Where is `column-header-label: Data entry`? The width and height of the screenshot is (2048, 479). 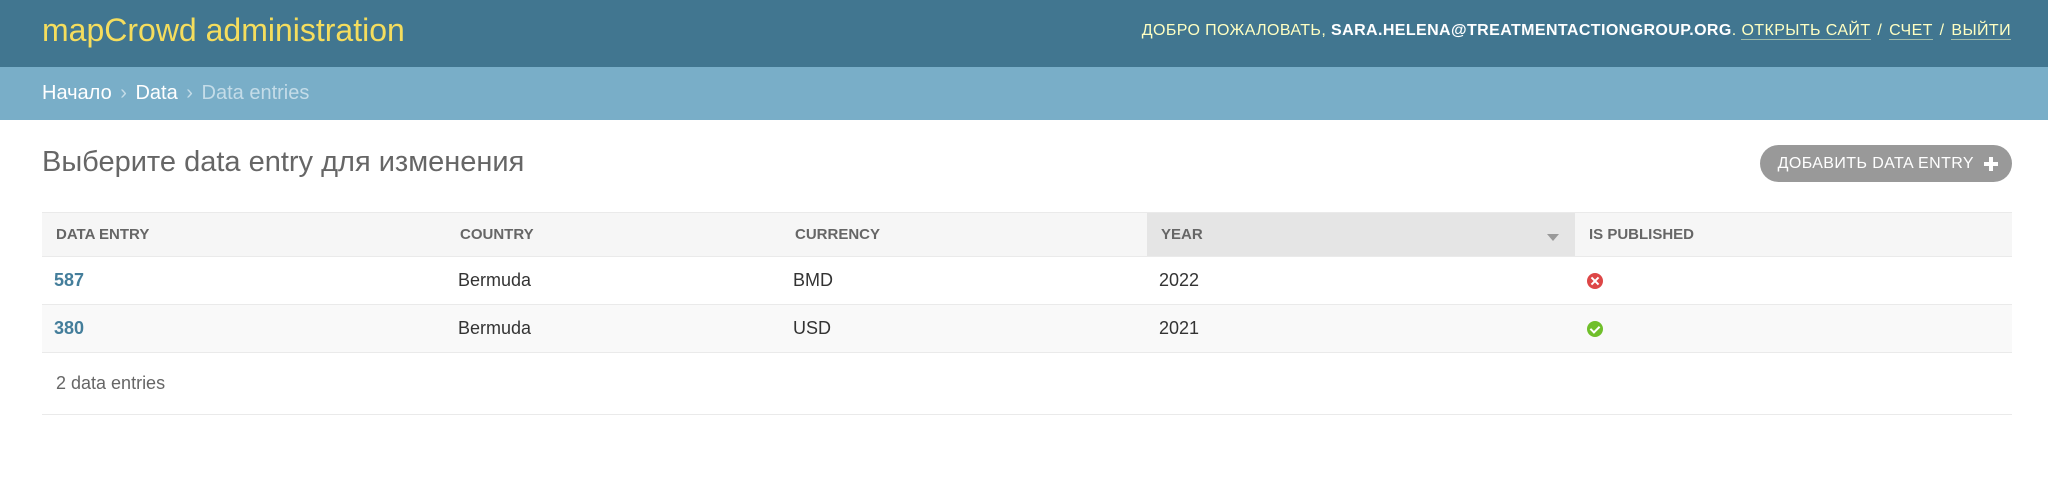
column-header-label: Data entry is located at coordinates (103, 234).